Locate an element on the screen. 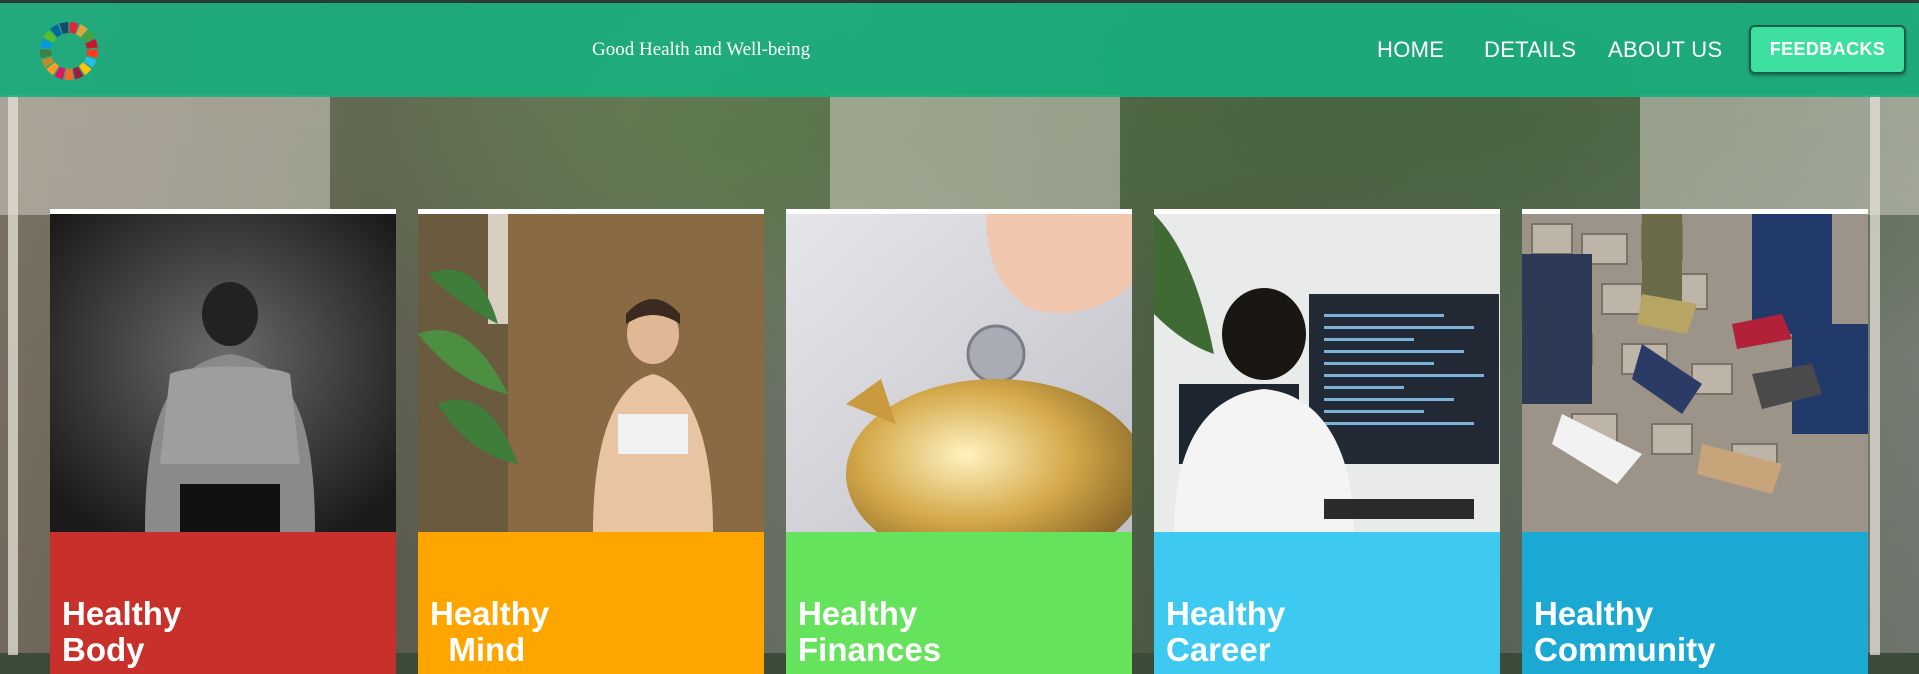 The height and width of the screenshot is (674, 1919). card-title-line2: Mind is located at coordinates (478, 649).